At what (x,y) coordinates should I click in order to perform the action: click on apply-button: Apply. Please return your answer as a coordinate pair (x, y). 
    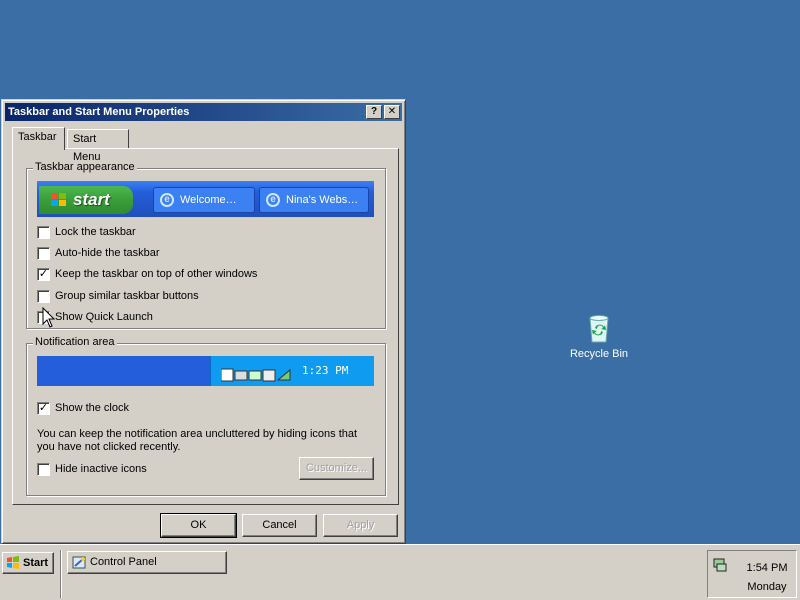
    Looking at the image, I should click on (360, 525).